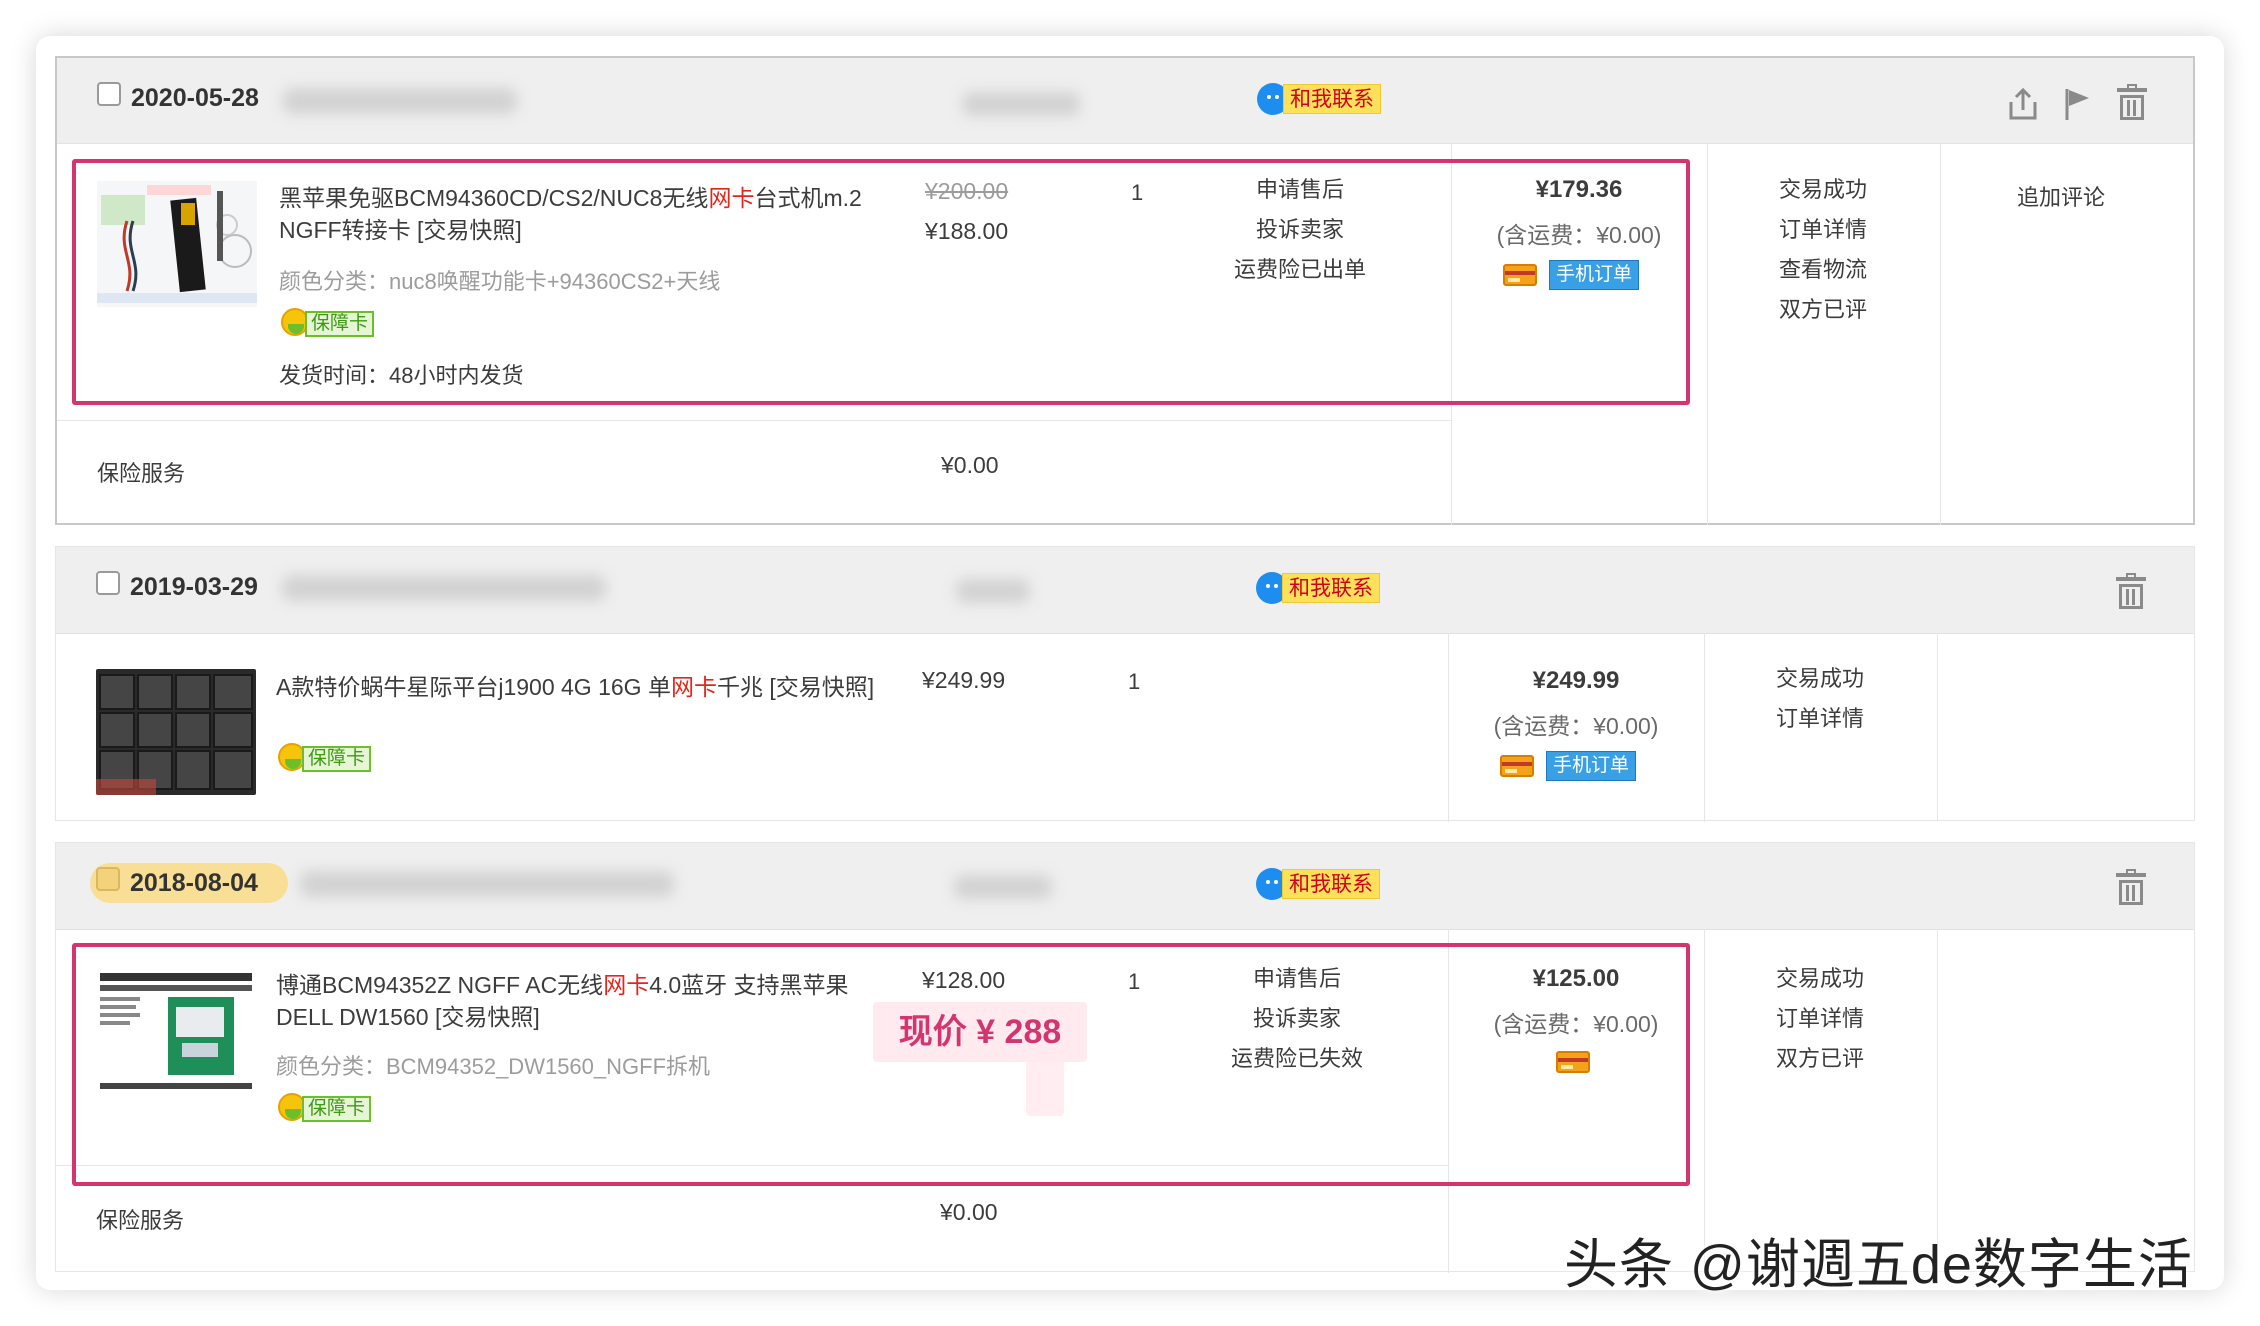 This screenshot has width=2260, height=1326. What do you see at coordinates (1878, 1265) in the screenshot?
I see `watermark: 头条 @谢週五de数字生活` at bounding box center [1878, 1265].